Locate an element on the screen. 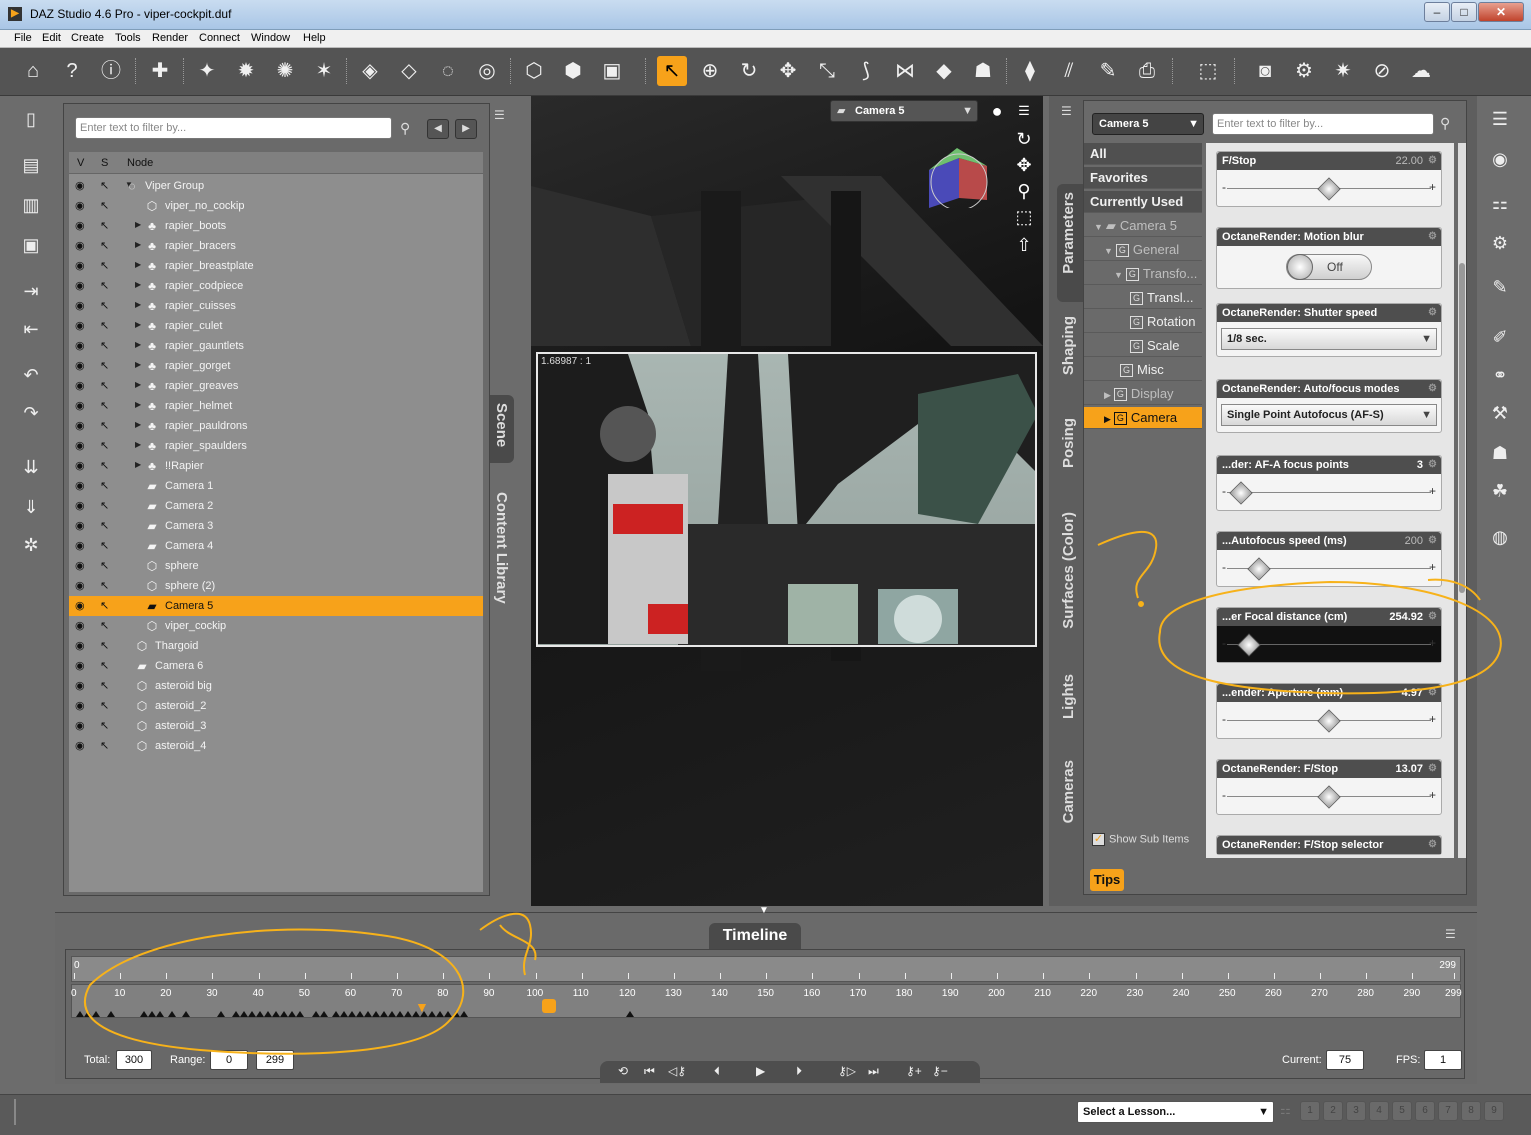  menu-tools: Tools is located at coordinates (128, 38).